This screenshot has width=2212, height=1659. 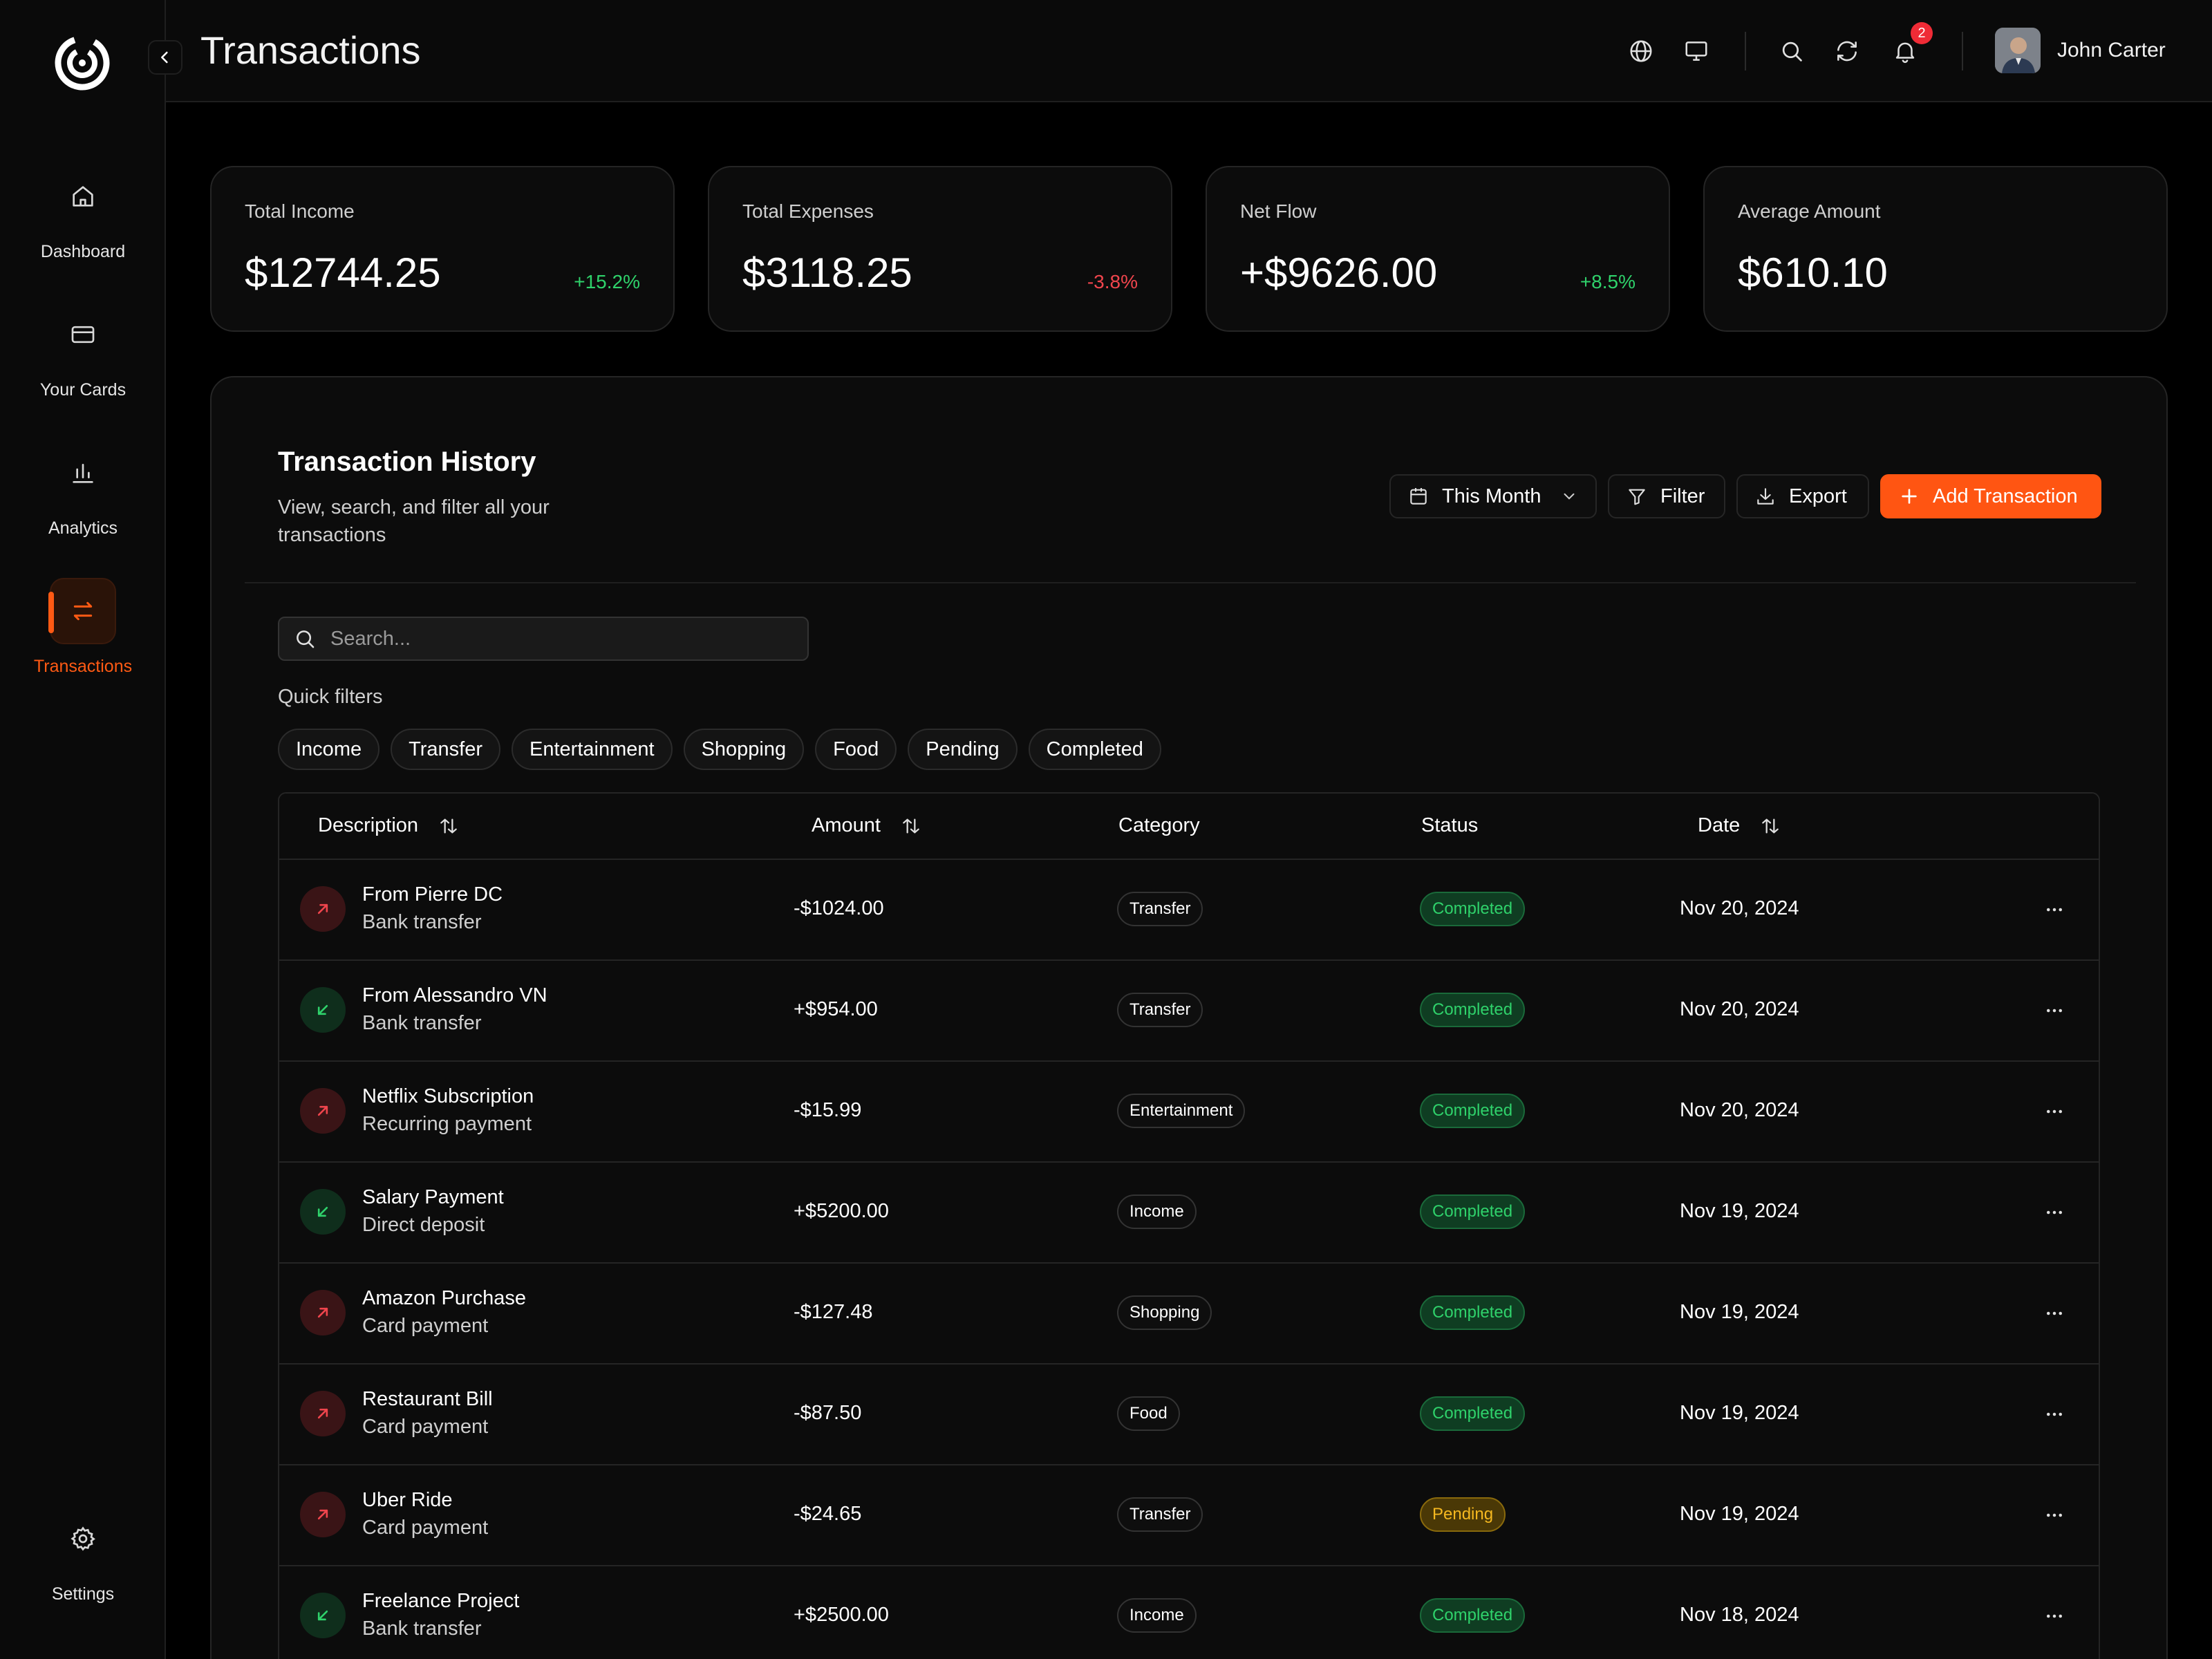 What do you see at coordinates (433, 894) in the screenshot?
I see `transaction-title: From Pierre DC` at bounding box center [433, 894].